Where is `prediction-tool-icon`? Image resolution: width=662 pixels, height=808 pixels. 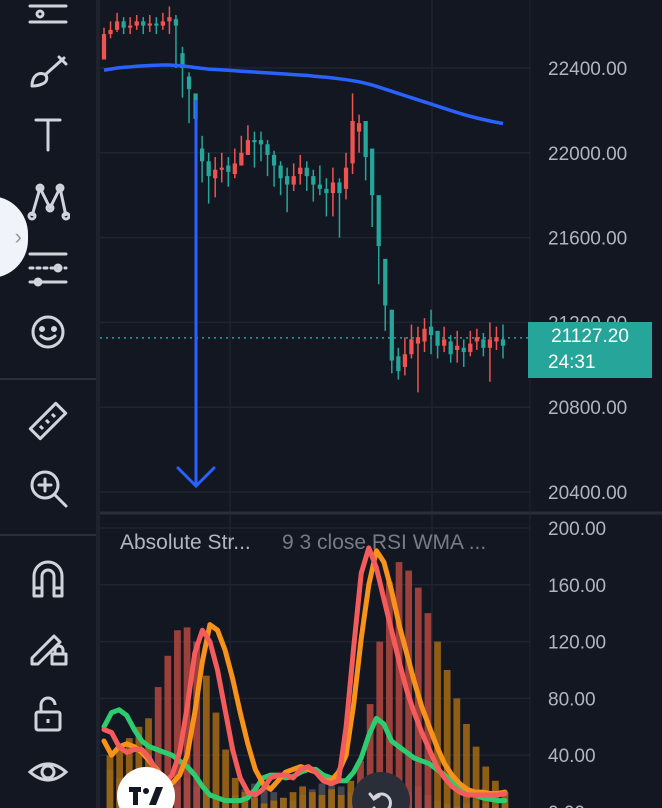
prediction-tool-icon is located at coordinates (48, 269).